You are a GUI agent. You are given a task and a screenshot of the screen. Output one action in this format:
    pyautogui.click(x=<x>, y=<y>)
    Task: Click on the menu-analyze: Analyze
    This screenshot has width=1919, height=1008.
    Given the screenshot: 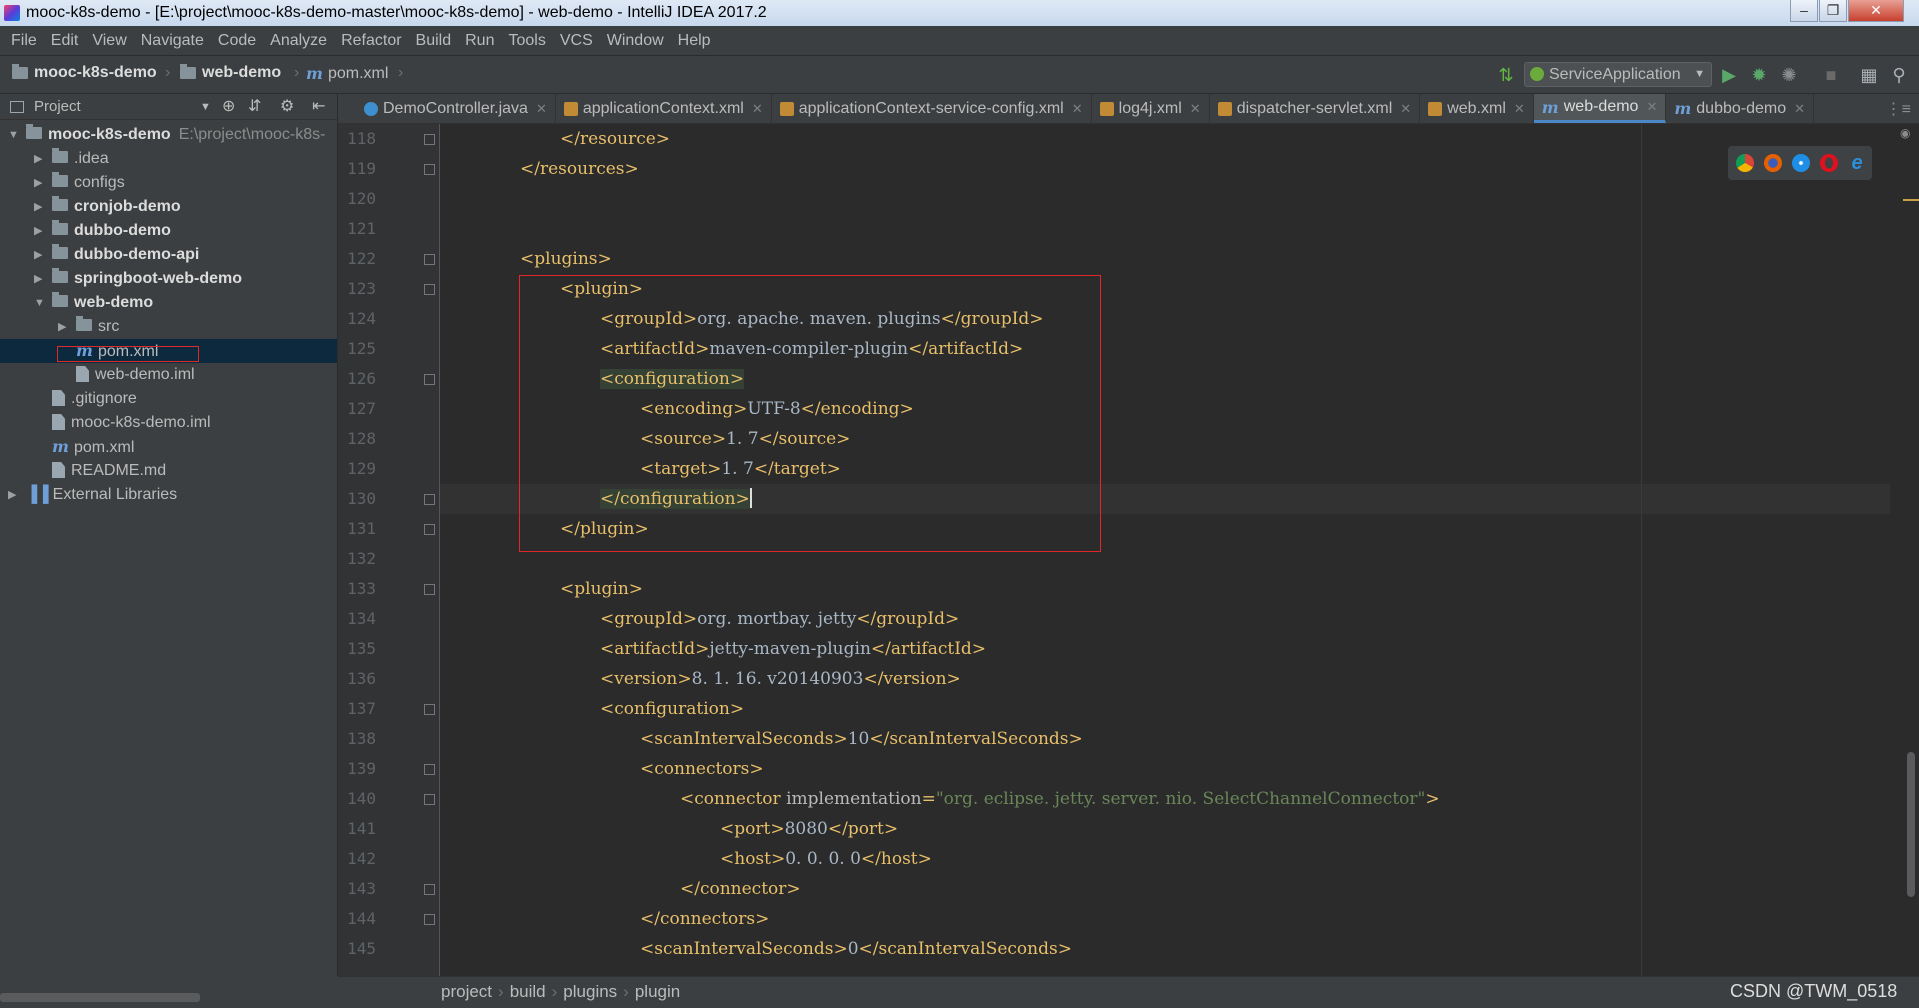 What is the action you would take?
    pyautogui.click(x=298, y=41)
    